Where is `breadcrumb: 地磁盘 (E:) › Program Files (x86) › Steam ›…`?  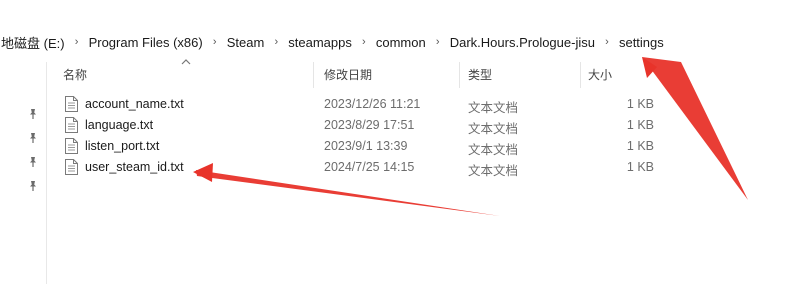
breadcrumb: 地磁盘 (E:) › Program Files (x86) › Steam ›… is located at coordinates (398, 42).